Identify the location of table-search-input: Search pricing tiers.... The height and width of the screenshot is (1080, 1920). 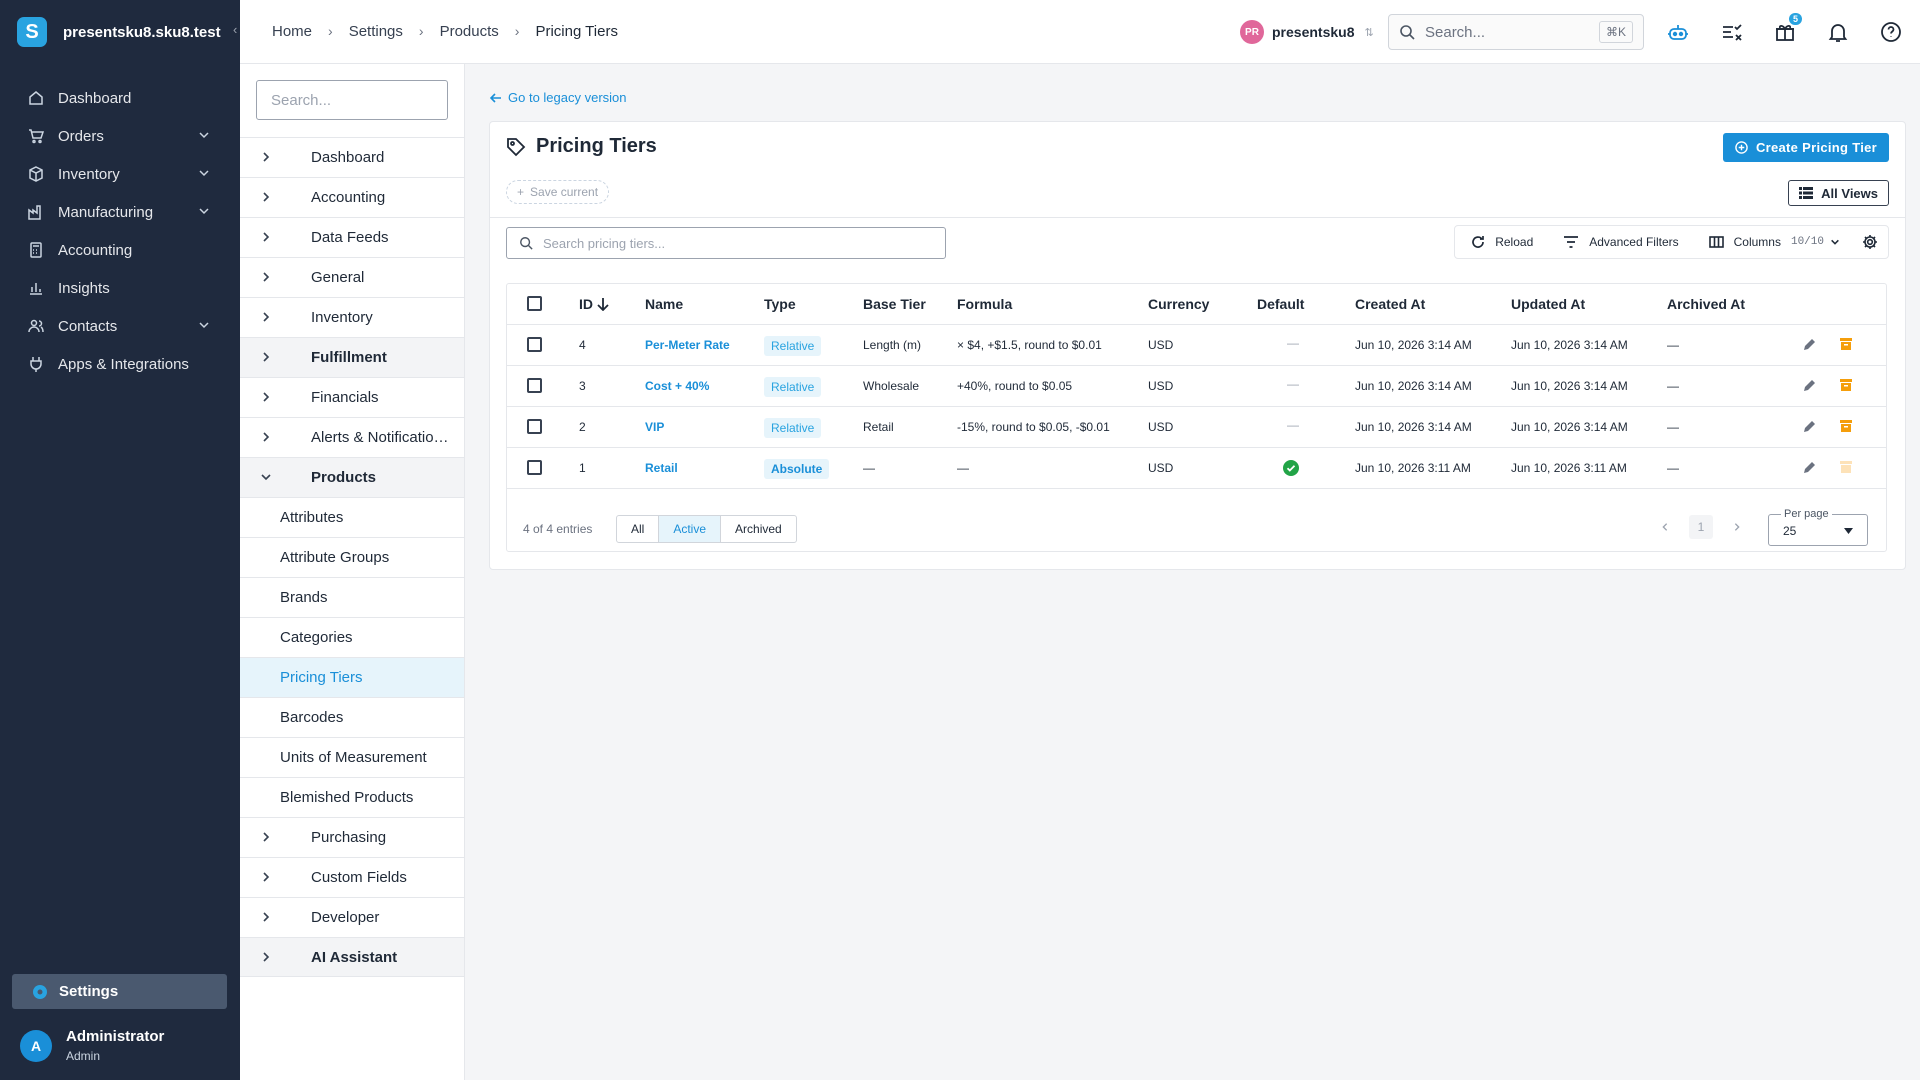
(726, 243).